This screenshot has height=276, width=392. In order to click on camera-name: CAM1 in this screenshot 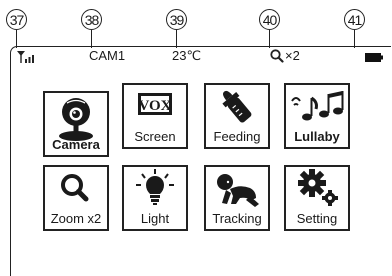, I will do `click(107, 55)`.